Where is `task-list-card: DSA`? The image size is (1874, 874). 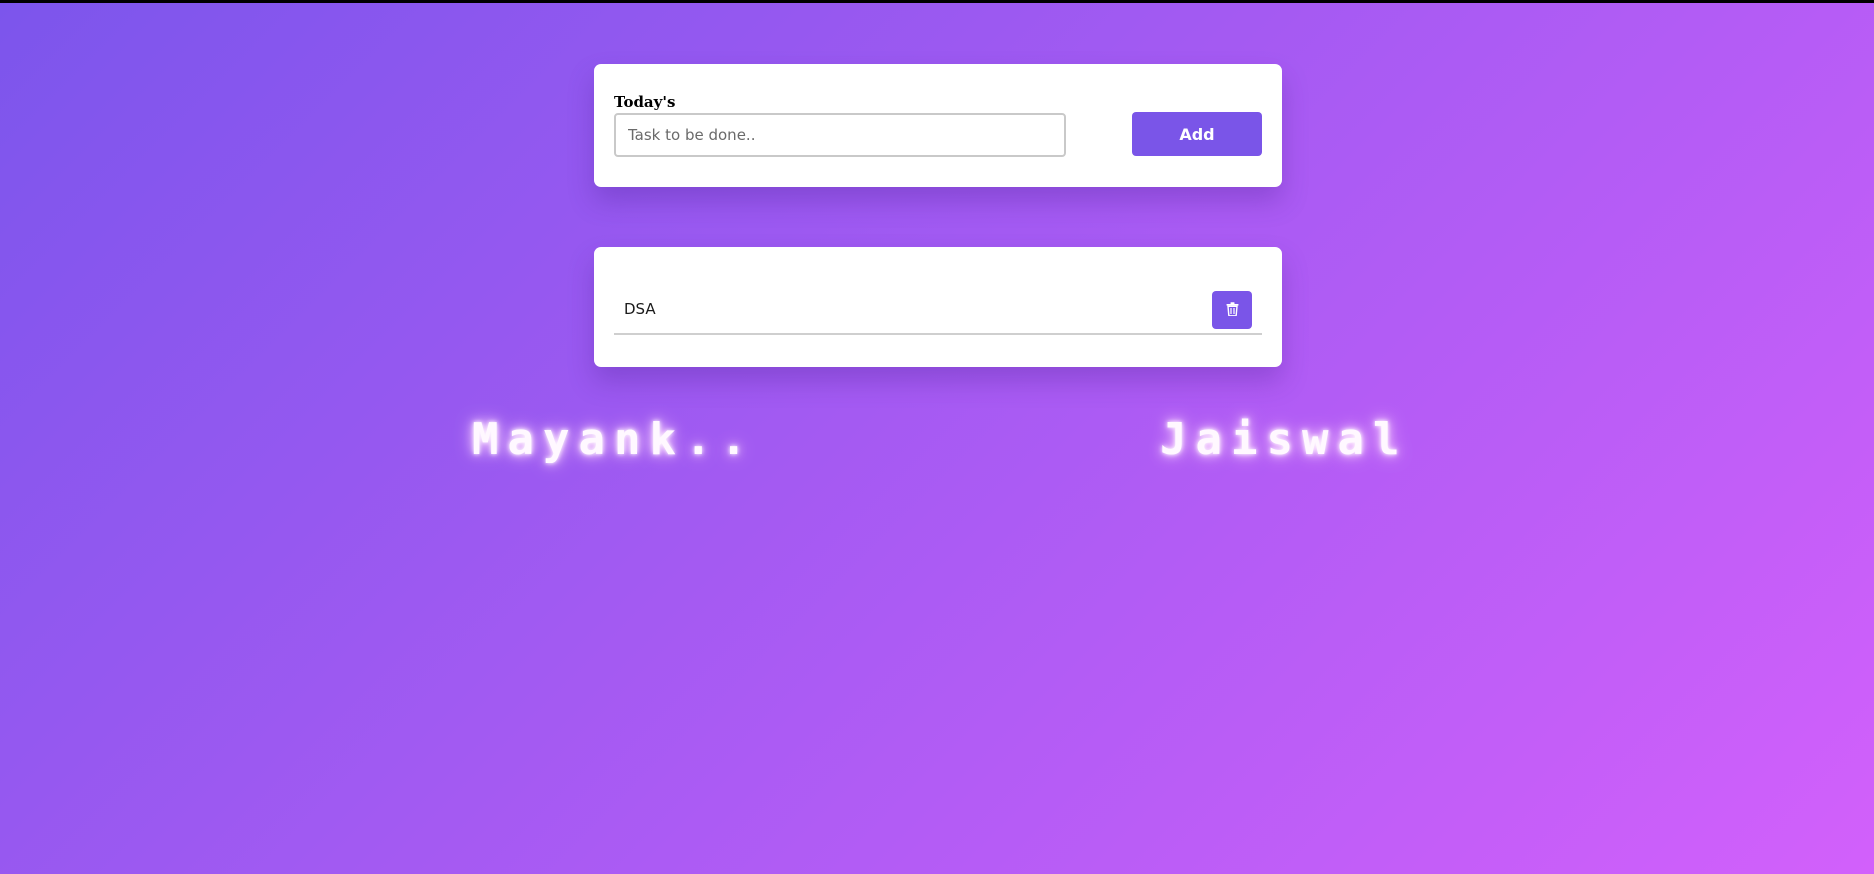 task-list-card: DSA is located at coordinates (938, 307).